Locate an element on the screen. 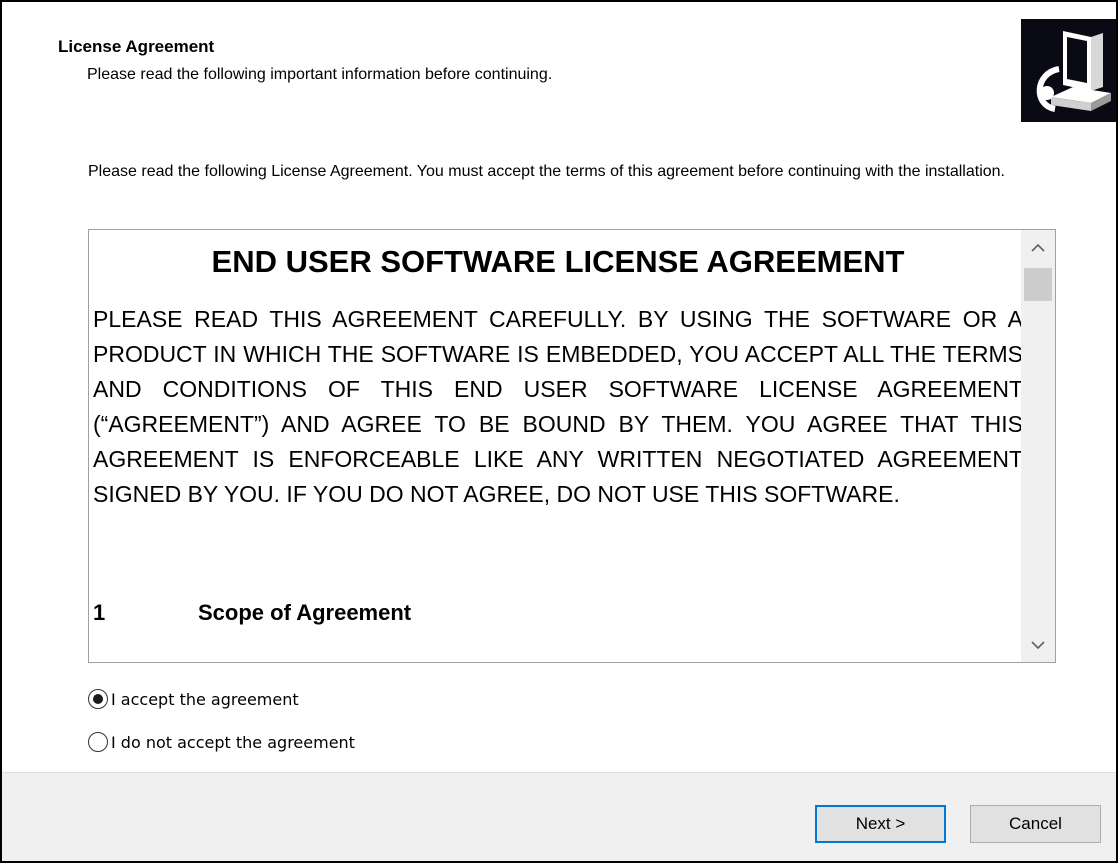 The width and height of the screenshot is (1118, 863). cancel-button: Cancel is located at coordinates (1035, 824).